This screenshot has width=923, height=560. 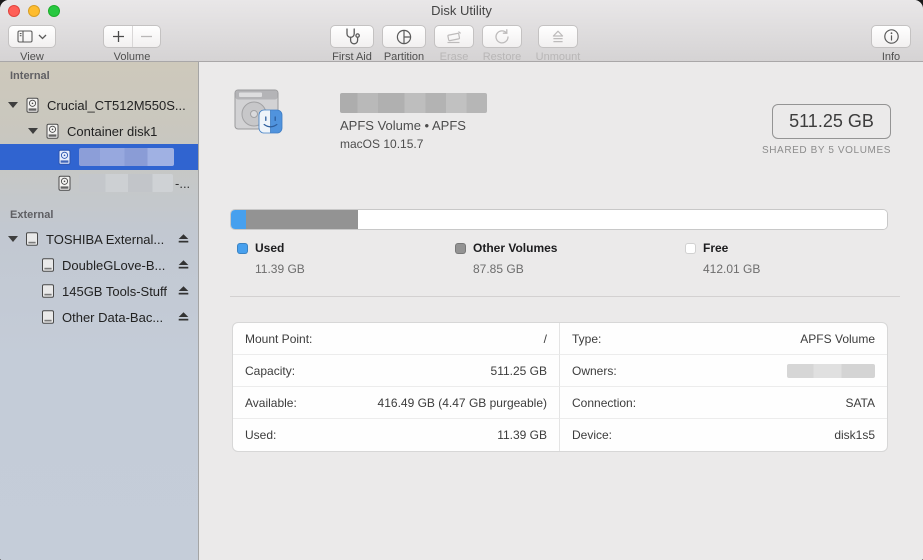 I want to click on capacity-value: 511.25 GB, so click(x=518, y=370).